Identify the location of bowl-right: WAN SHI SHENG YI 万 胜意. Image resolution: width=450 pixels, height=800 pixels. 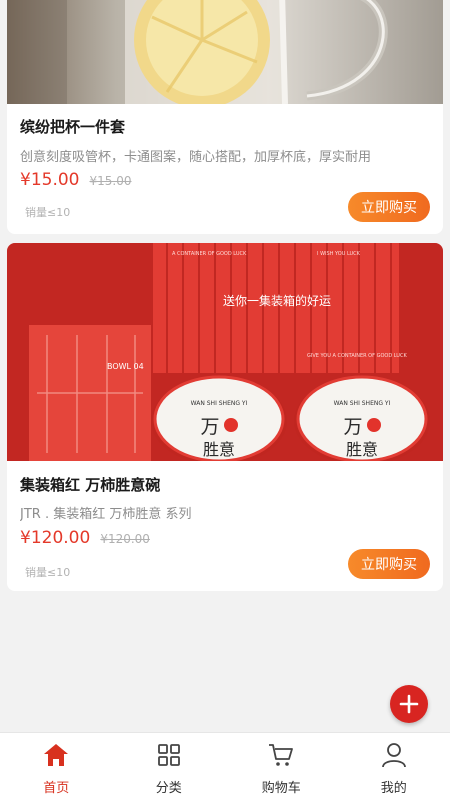
(362, 418).